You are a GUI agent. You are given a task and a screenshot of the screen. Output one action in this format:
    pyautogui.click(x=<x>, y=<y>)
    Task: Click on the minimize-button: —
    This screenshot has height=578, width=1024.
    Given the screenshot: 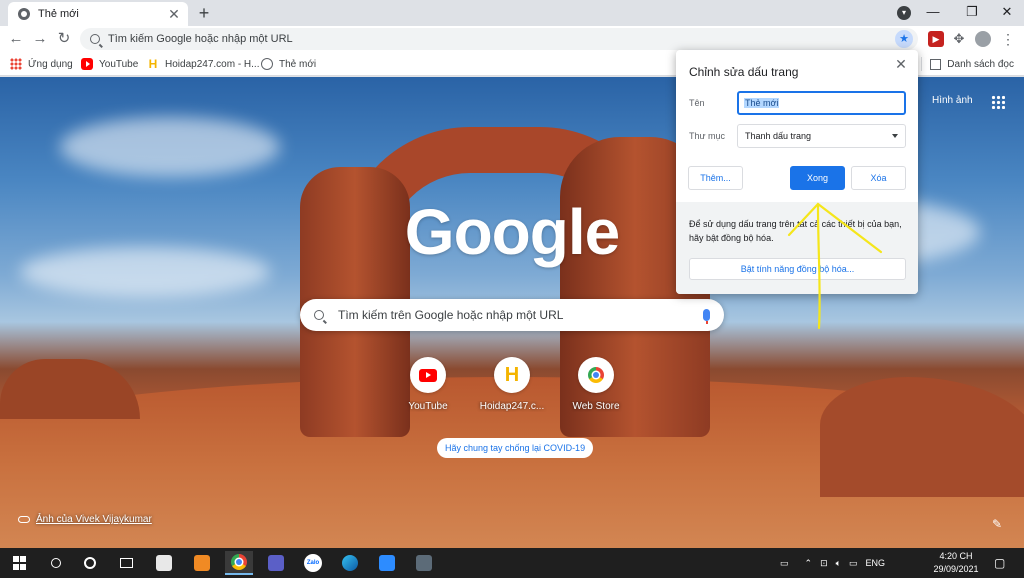 What is the action you would take?
    pyautogui.click(x=933, y=12)
    